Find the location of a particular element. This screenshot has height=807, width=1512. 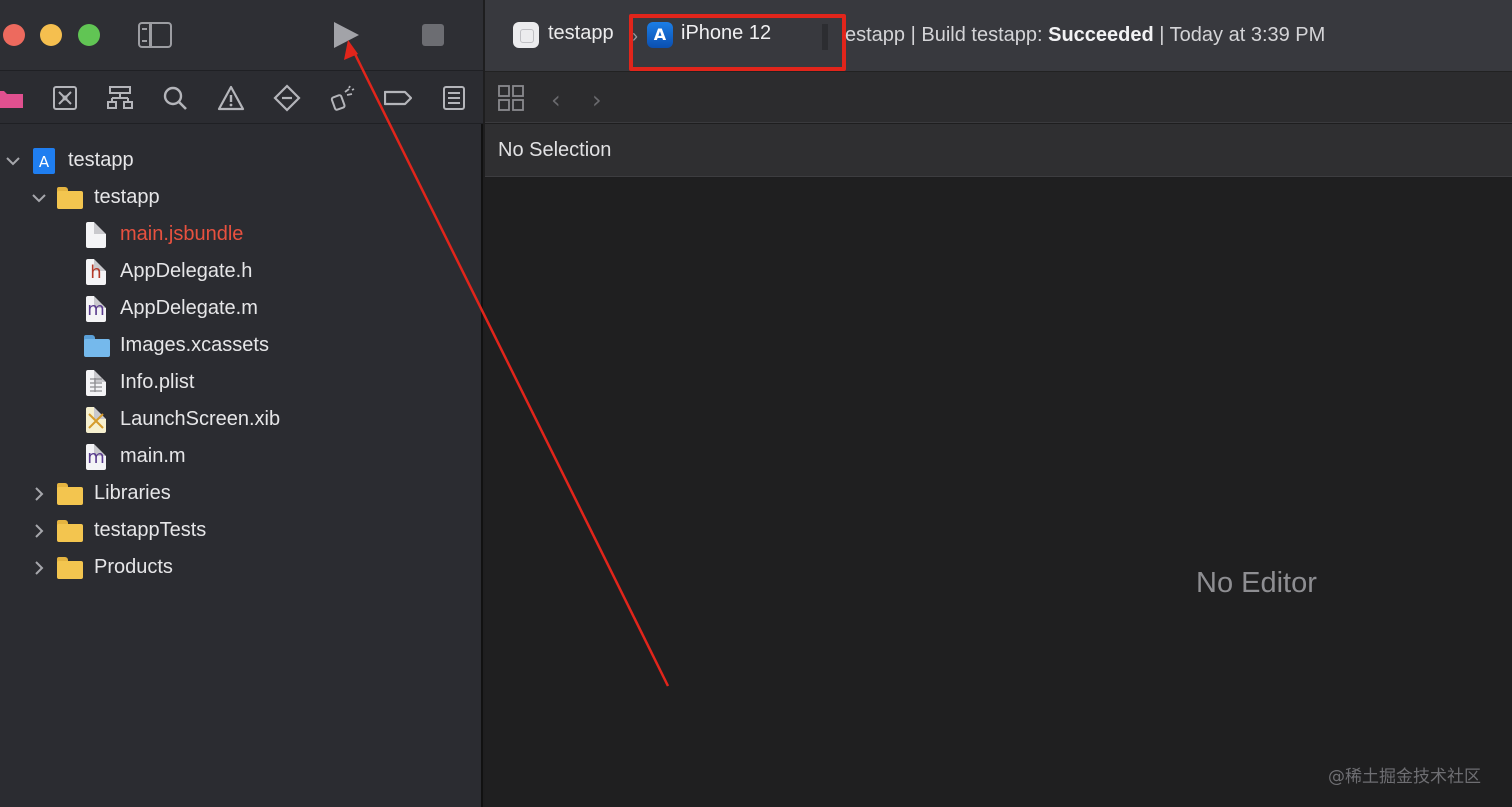

svg-text: A is located at coordinates (44, 162).